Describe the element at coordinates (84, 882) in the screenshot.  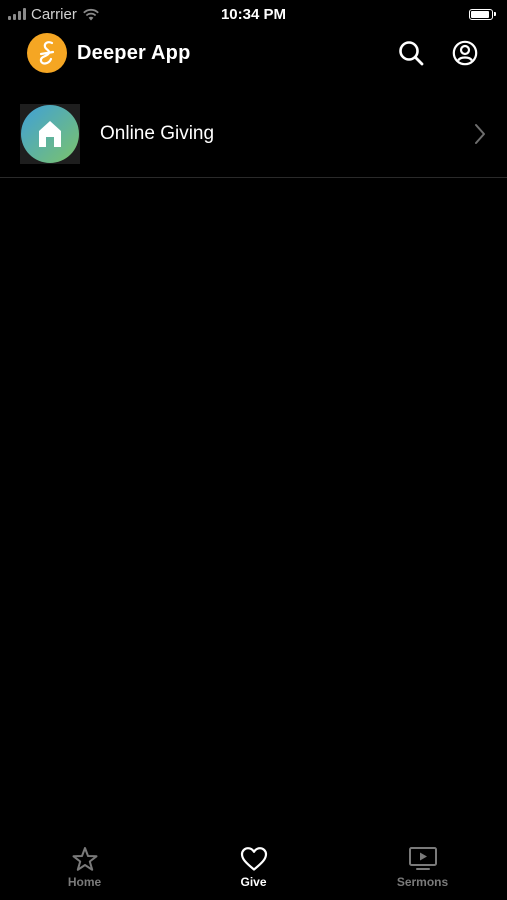
I see `tab-home-label: Home` at that location.